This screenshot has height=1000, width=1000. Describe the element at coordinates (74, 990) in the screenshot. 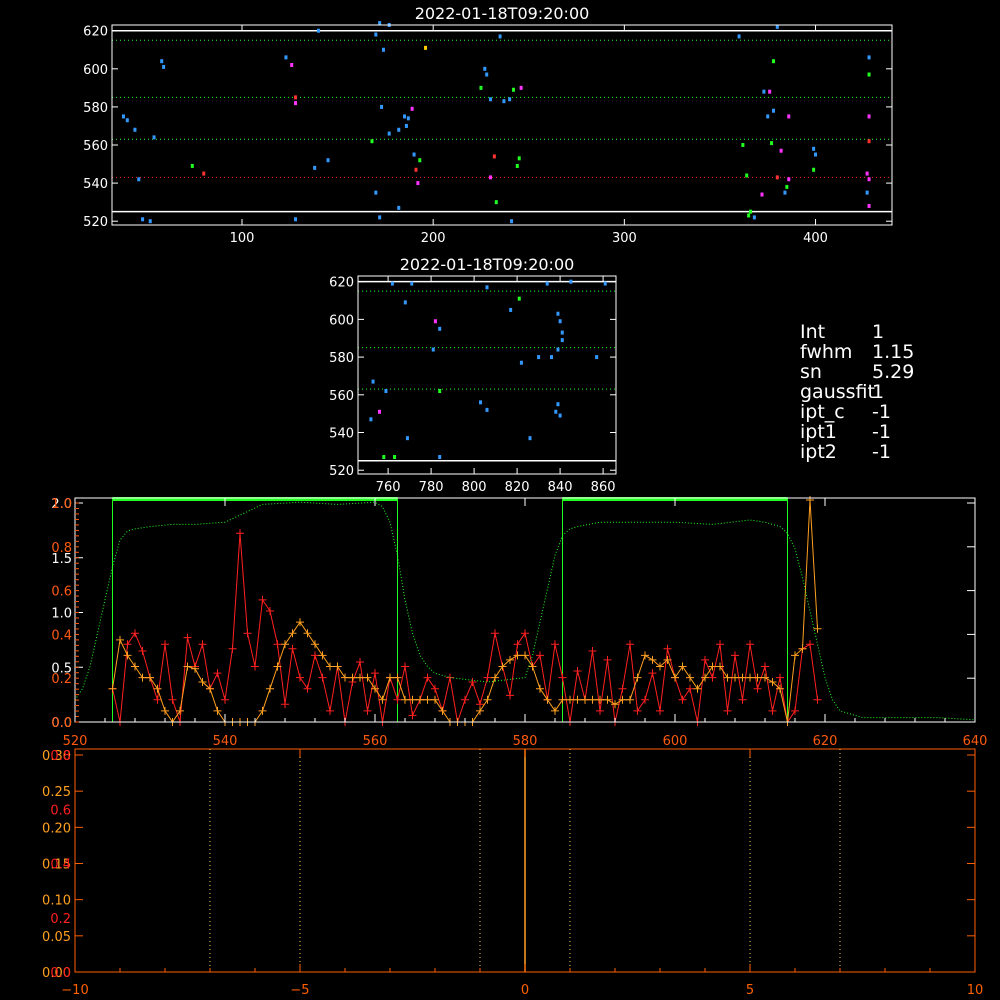

I see `velocity-xtick-label: −10` at that location.